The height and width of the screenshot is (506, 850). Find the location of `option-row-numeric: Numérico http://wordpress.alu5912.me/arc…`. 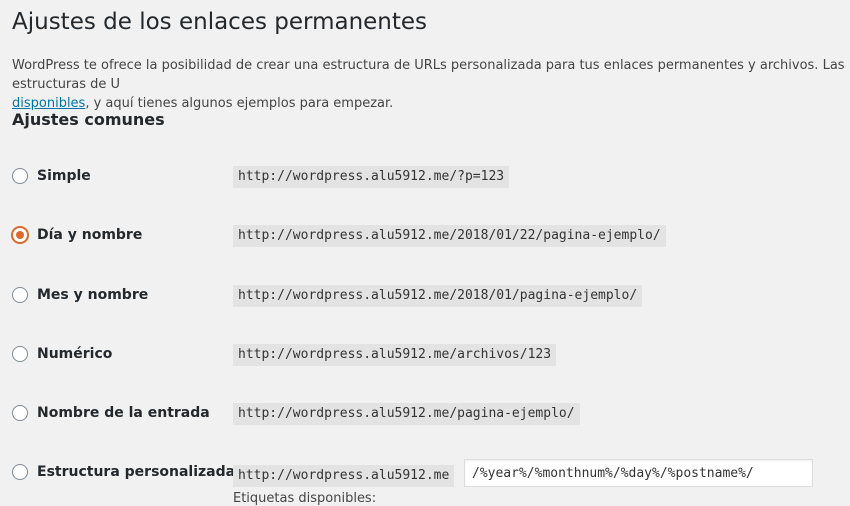

option-row-numeric: Numérico http://wordpress.alu5912.me/arc… is located at coordinates (431, 355).